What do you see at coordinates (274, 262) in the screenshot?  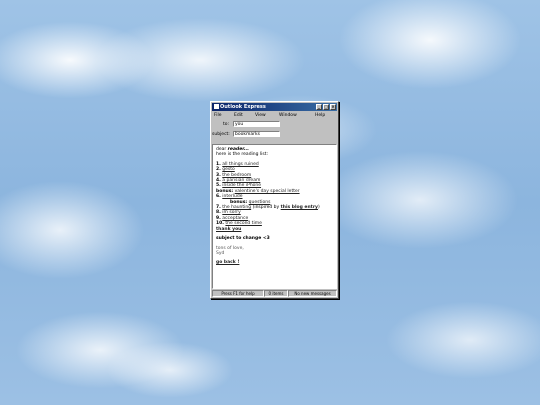 I see `go-back-link: go back !` at bounding box center [274, 262].